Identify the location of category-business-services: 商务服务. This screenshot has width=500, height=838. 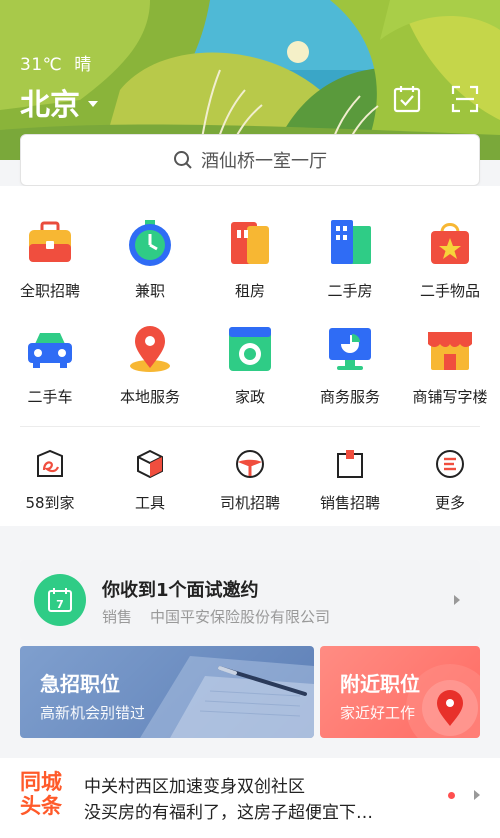
(350, 365).